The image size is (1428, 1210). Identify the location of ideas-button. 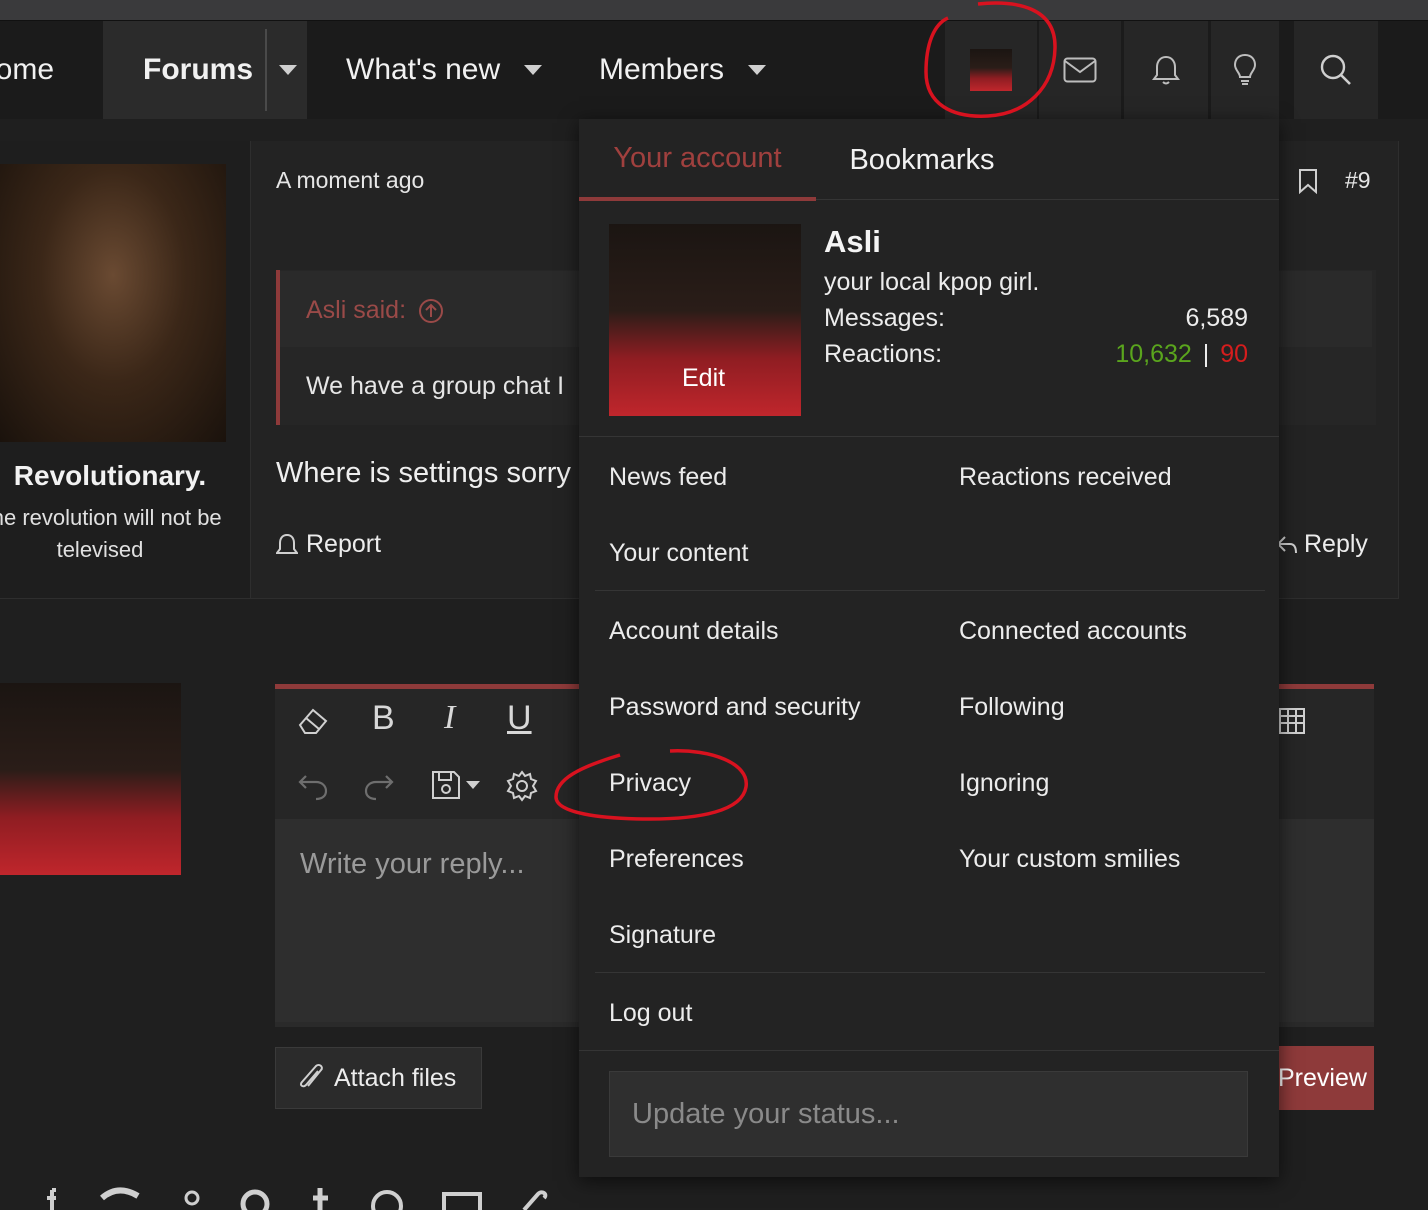
(1245, 70).